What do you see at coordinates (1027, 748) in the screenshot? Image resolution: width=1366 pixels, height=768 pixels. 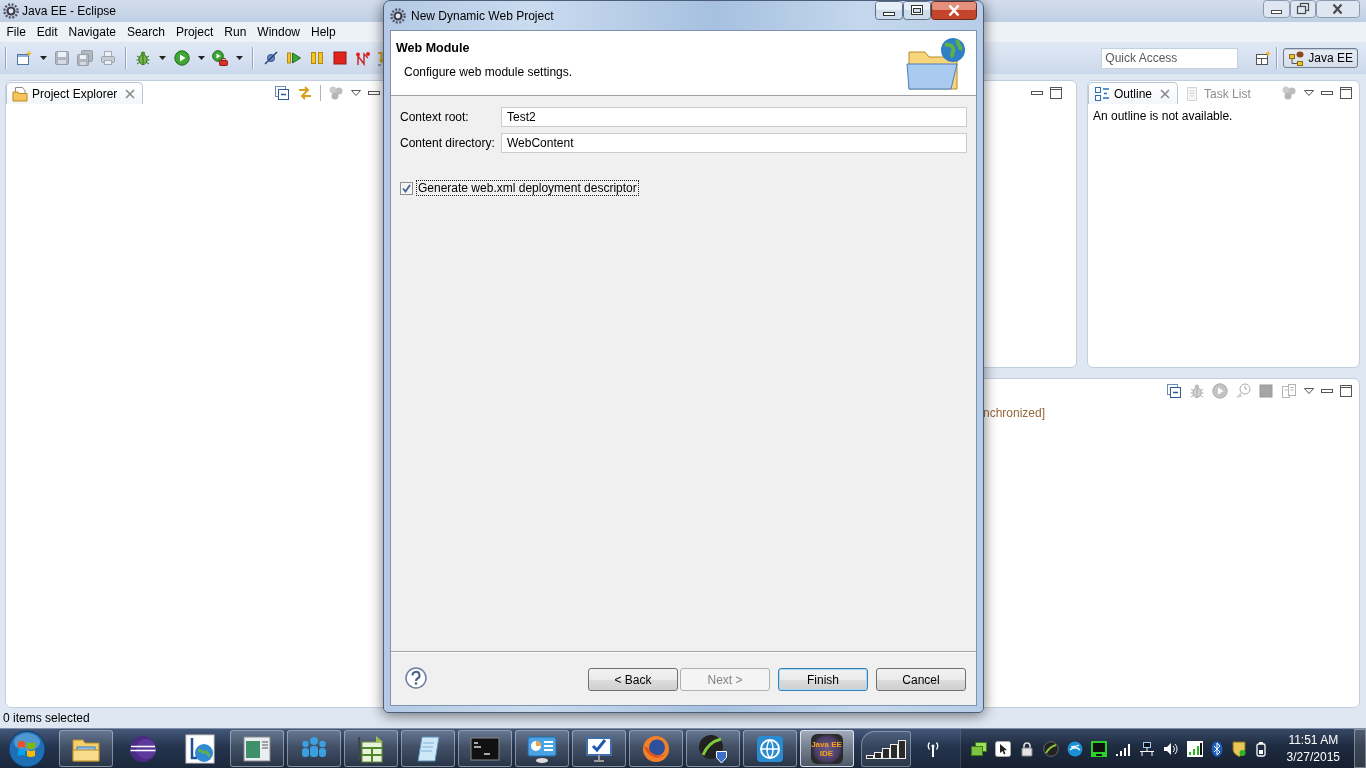 I see `lock-icon` at bounding box center [1027, 748].